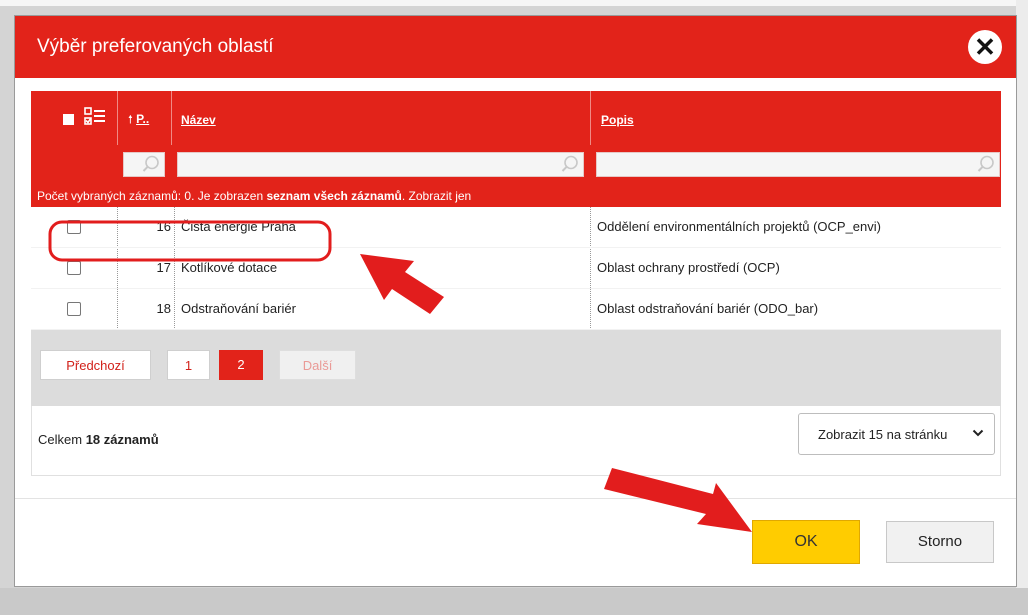 The height and width of the screenshot is (615, 1028). I want to click on page-2-button: 2, so click(241, 365).